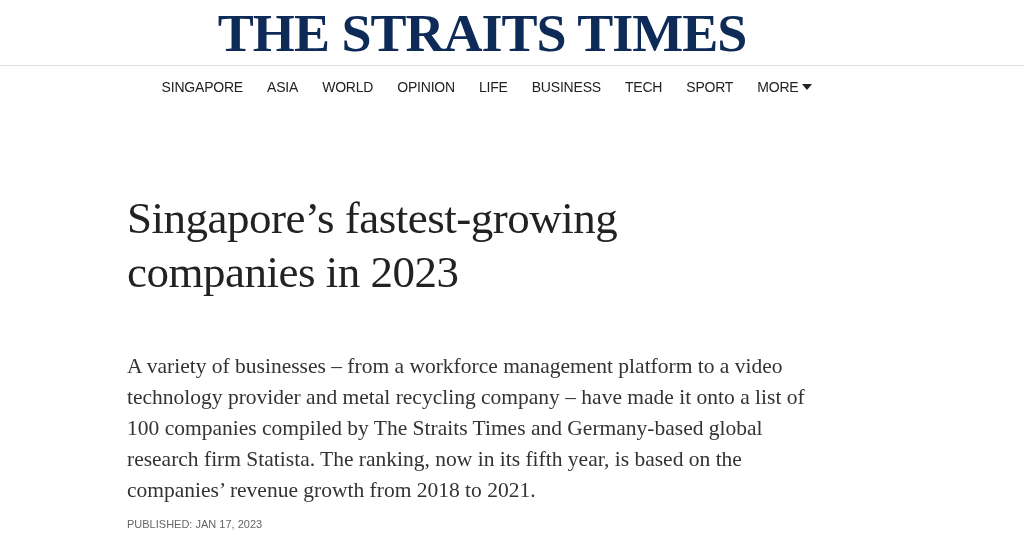 The image size is (1024, 536). I want to click on article-headline: Singapore’s fastest-growing companies in 2023, so click(373, 245).